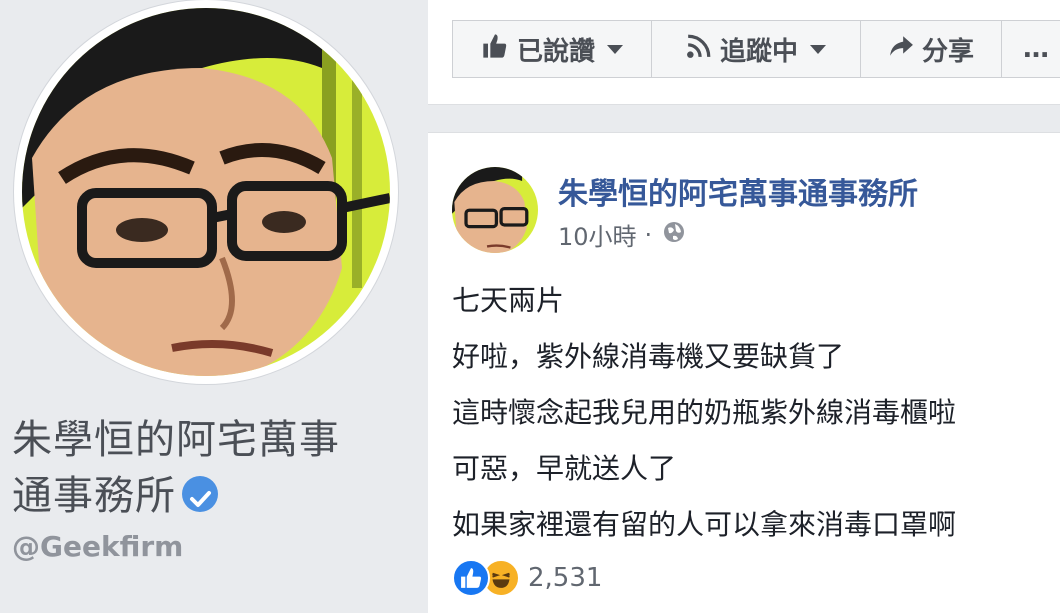 Image resolution: width=1060 pixels, height=613 pixels. I want to click on page-name-line2: 通事務所, so click(94, 496).